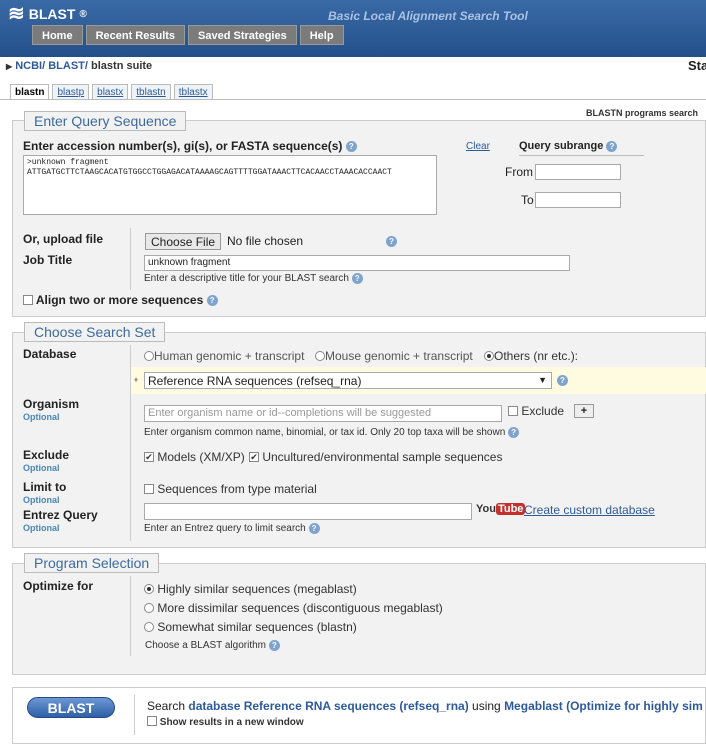  What do you see at coordinates (254, 456) in the screenshot?
I see `uncultured-checkbox: ✔` at bounding box center [254, 456].